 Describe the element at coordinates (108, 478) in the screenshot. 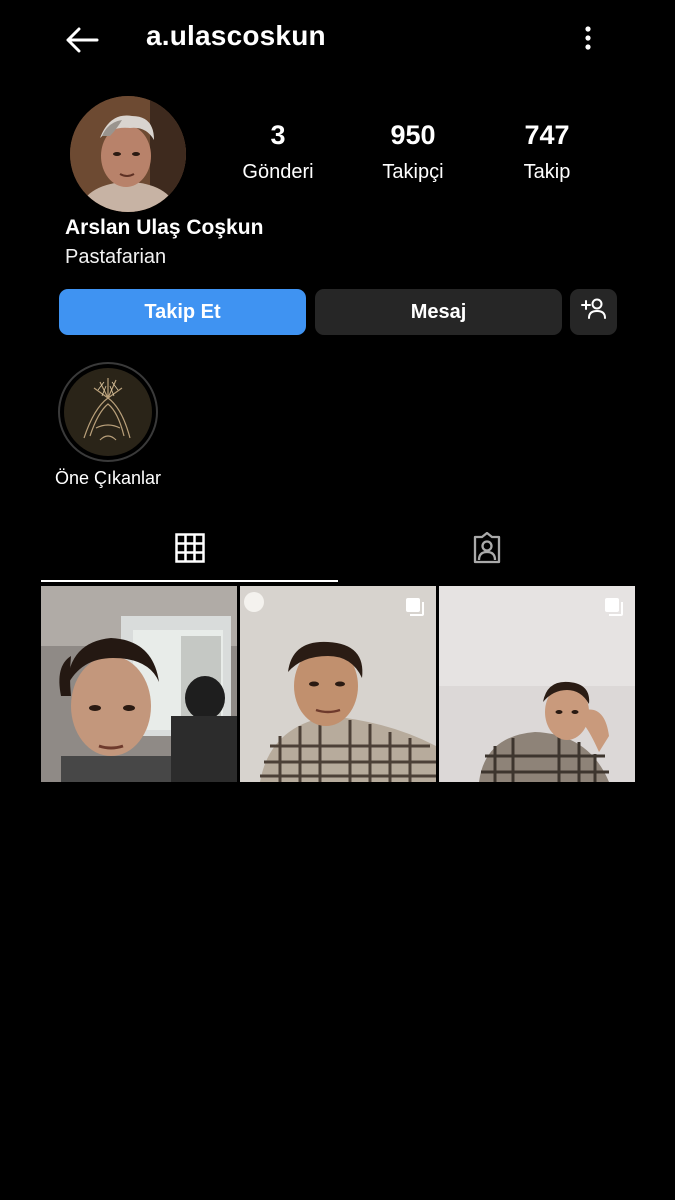

I see `highlight-label: Öne Çıkanlar` at that location.